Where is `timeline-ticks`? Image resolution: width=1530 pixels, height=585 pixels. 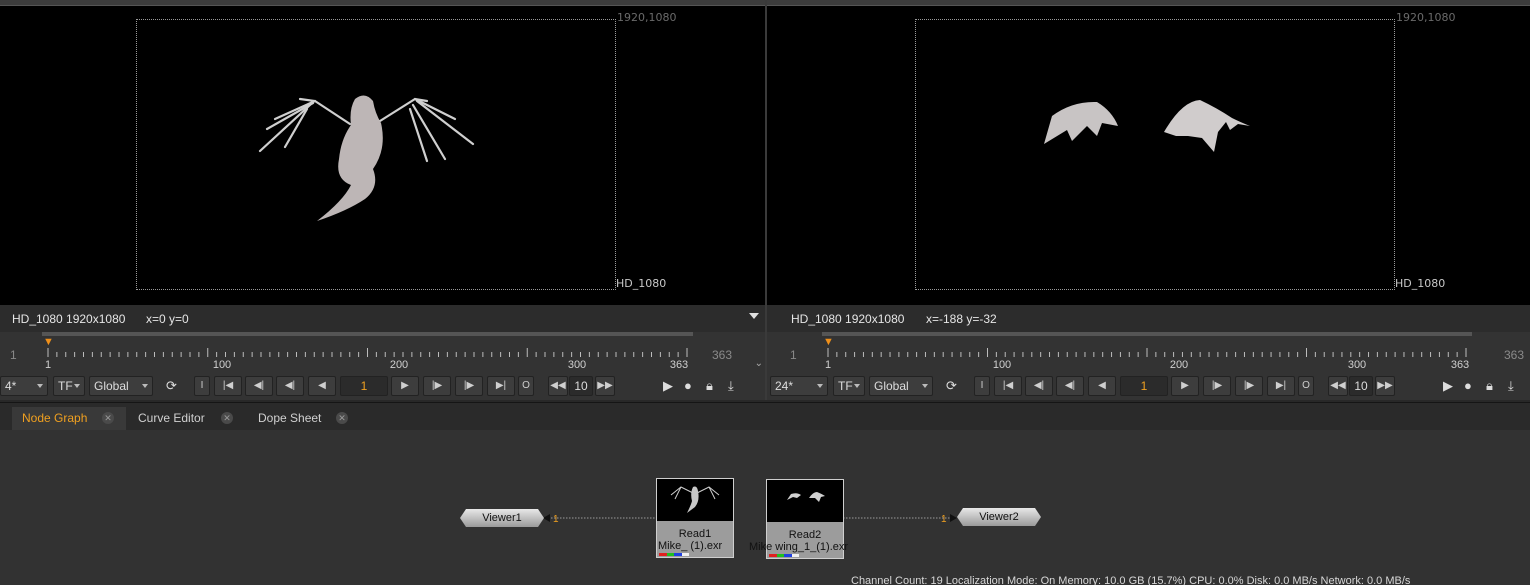
timeline-ticks is located at coordinates (367, 352).